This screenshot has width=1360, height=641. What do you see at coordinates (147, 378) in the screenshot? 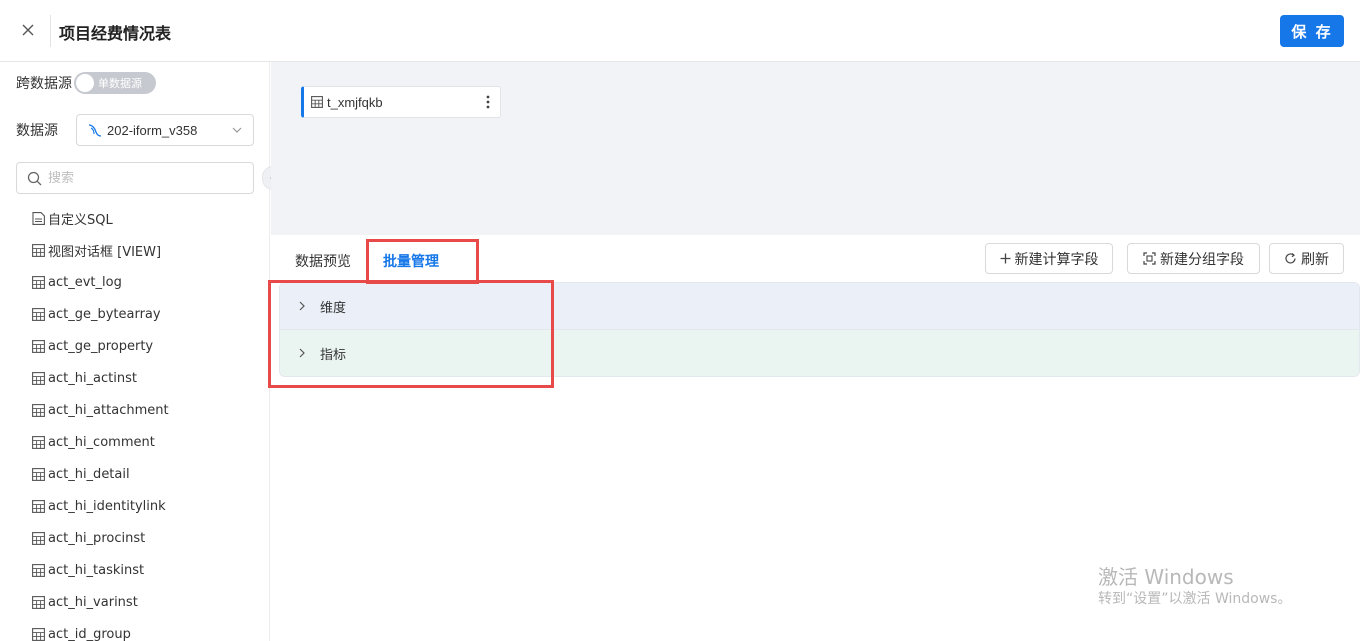
I see `sidebar-table-item: act_hi_actinst` at bounding box center [147, 378].